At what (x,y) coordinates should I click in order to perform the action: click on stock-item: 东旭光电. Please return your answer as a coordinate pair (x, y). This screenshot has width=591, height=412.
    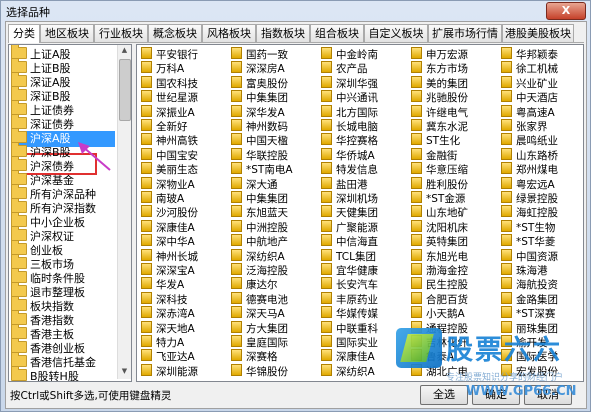
    Looking at the image, I should click on (439, 255).